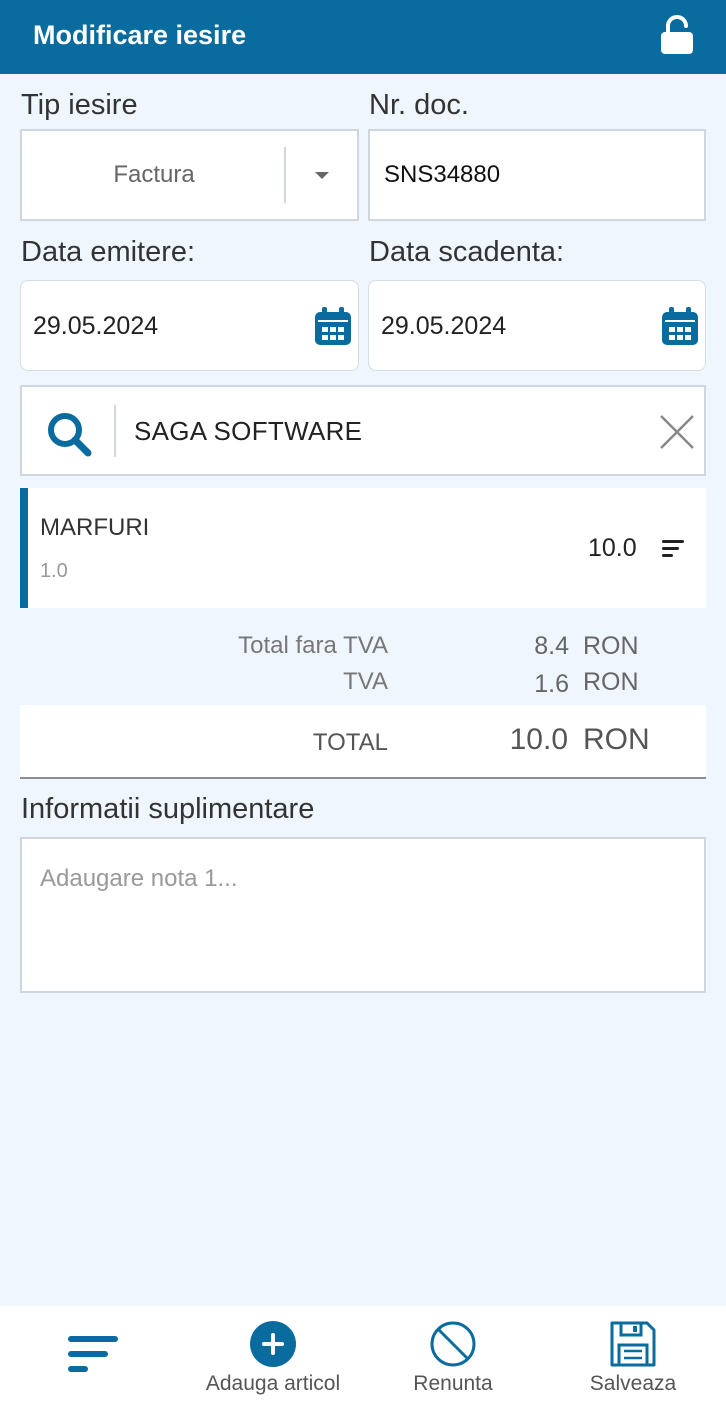 The width and height of the screenshot is (726, 1409). What do you see at coordinates (115, 431) in the screenshot?
I see `search-divider` at bounding box center [115, 431].